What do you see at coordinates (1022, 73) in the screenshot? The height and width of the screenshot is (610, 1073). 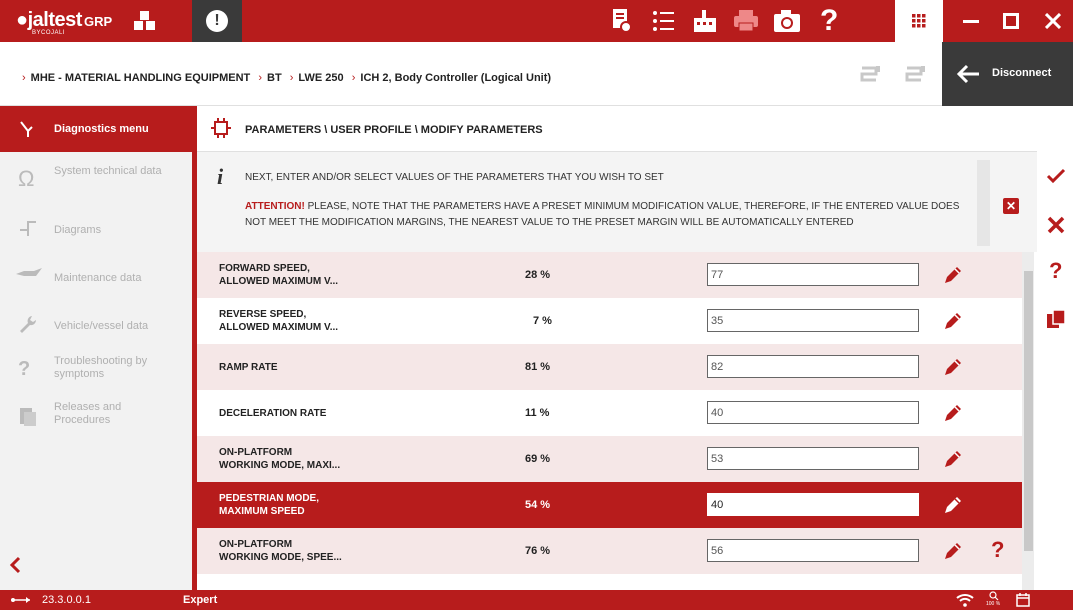 I see `disconnect-label: Disconnect` at bounding box center [1022, 73].